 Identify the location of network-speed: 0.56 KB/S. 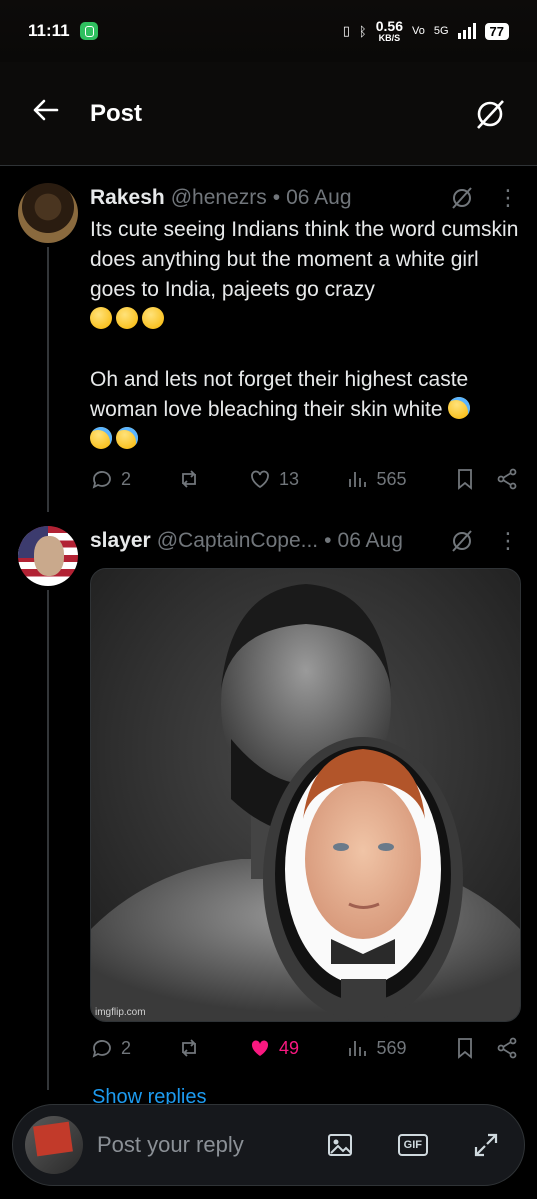
(389, 30).